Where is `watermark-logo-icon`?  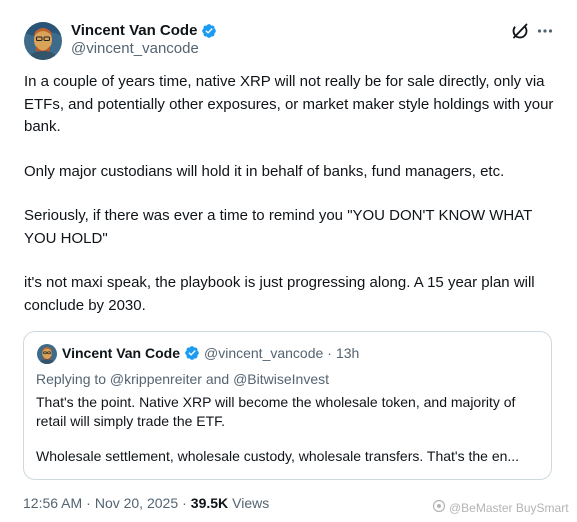 watermark-logo-icon is located at coordinates (439, 507).